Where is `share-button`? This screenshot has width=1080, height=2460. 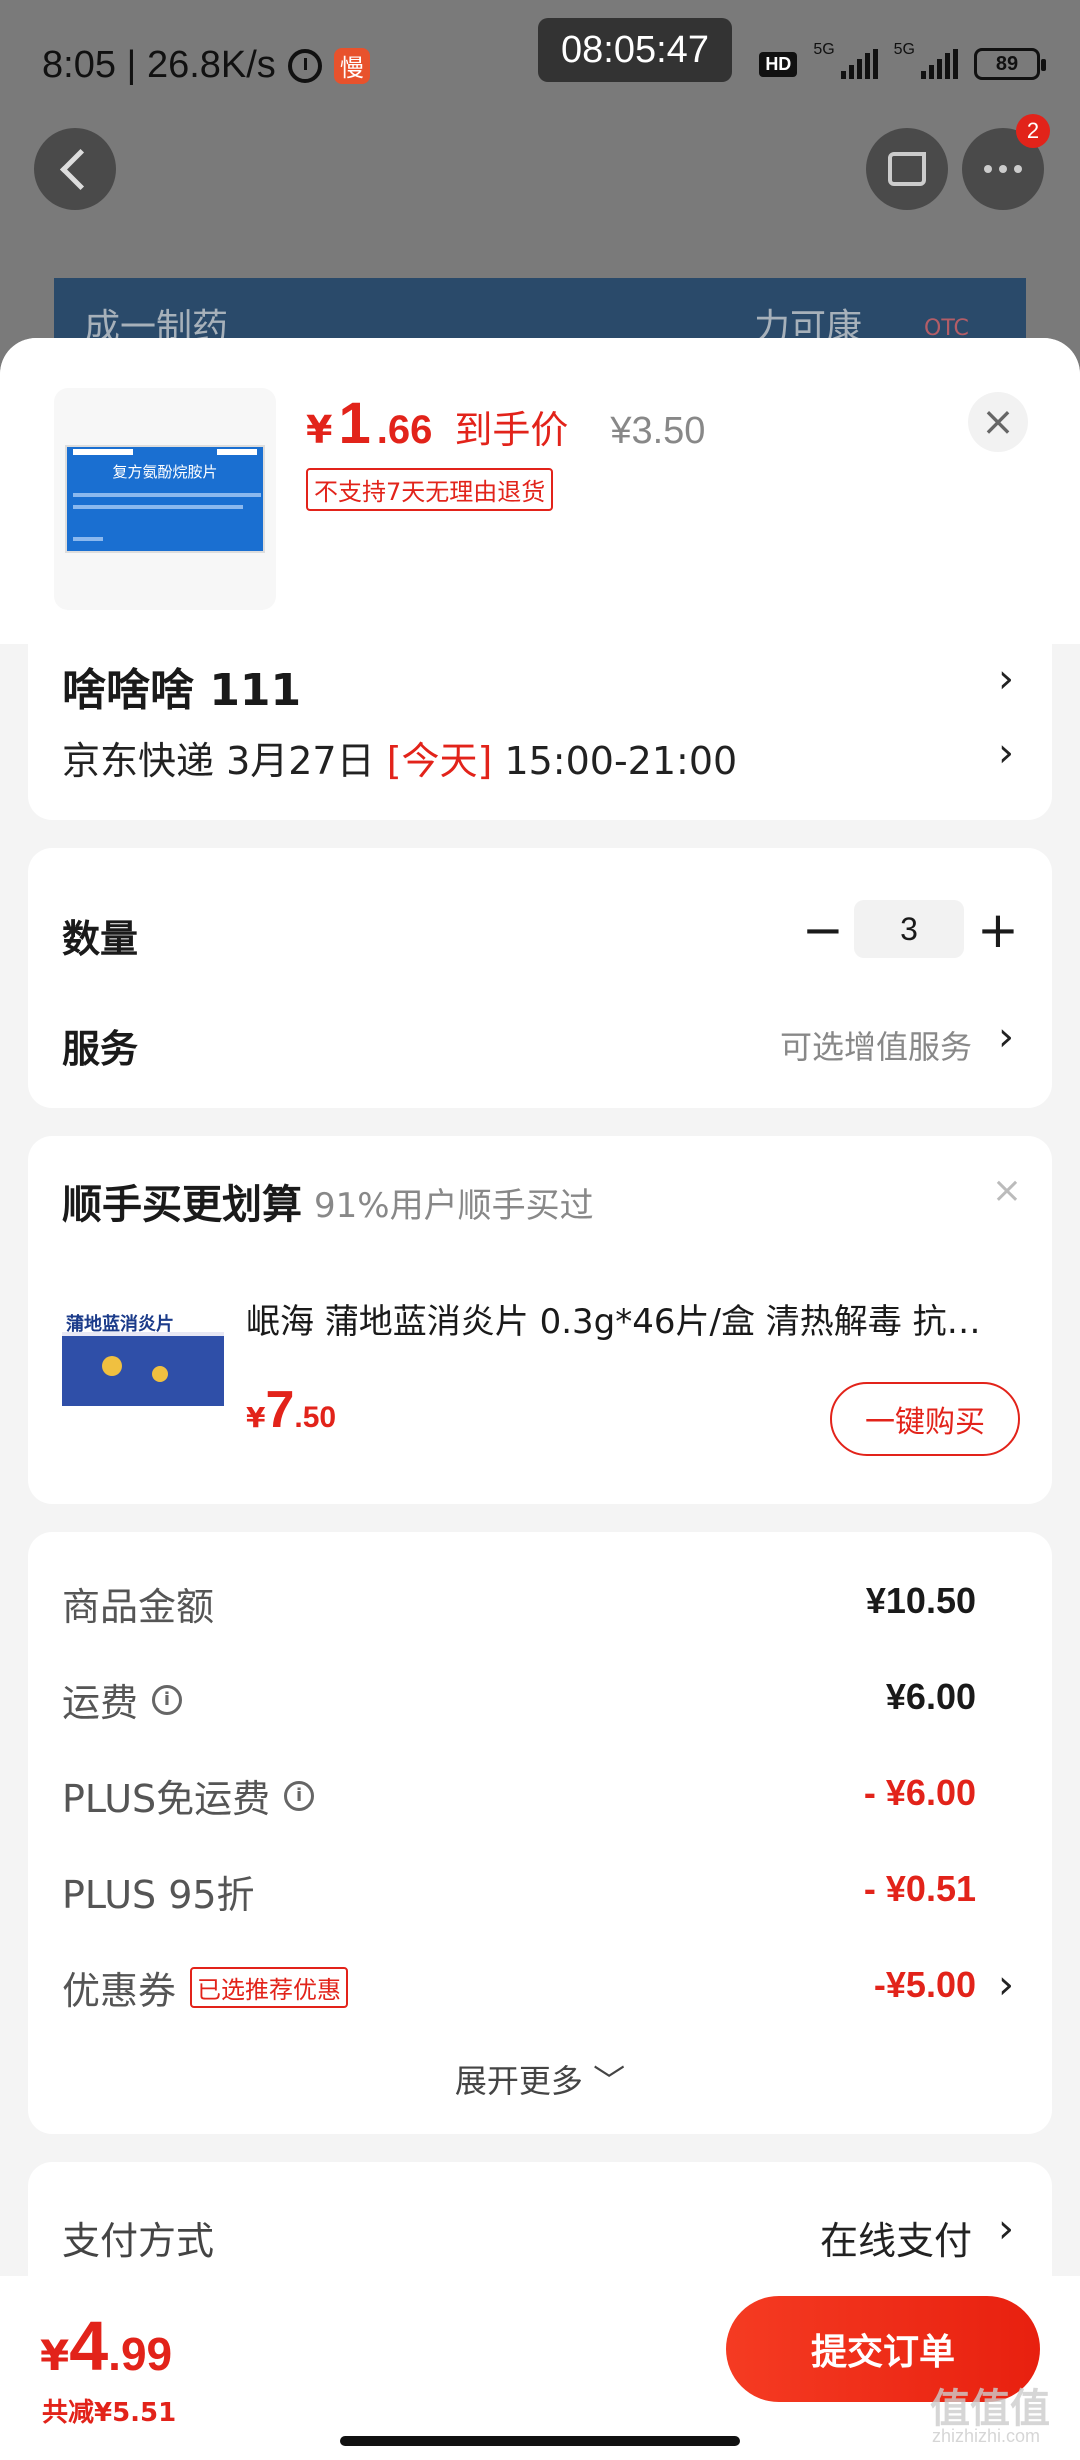
share-button is located at coordinates (907, 169).